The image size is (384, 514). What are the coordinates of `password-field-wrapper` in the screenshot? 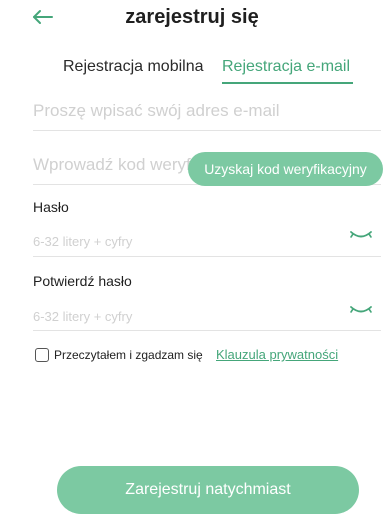 It's located at (207, 241).